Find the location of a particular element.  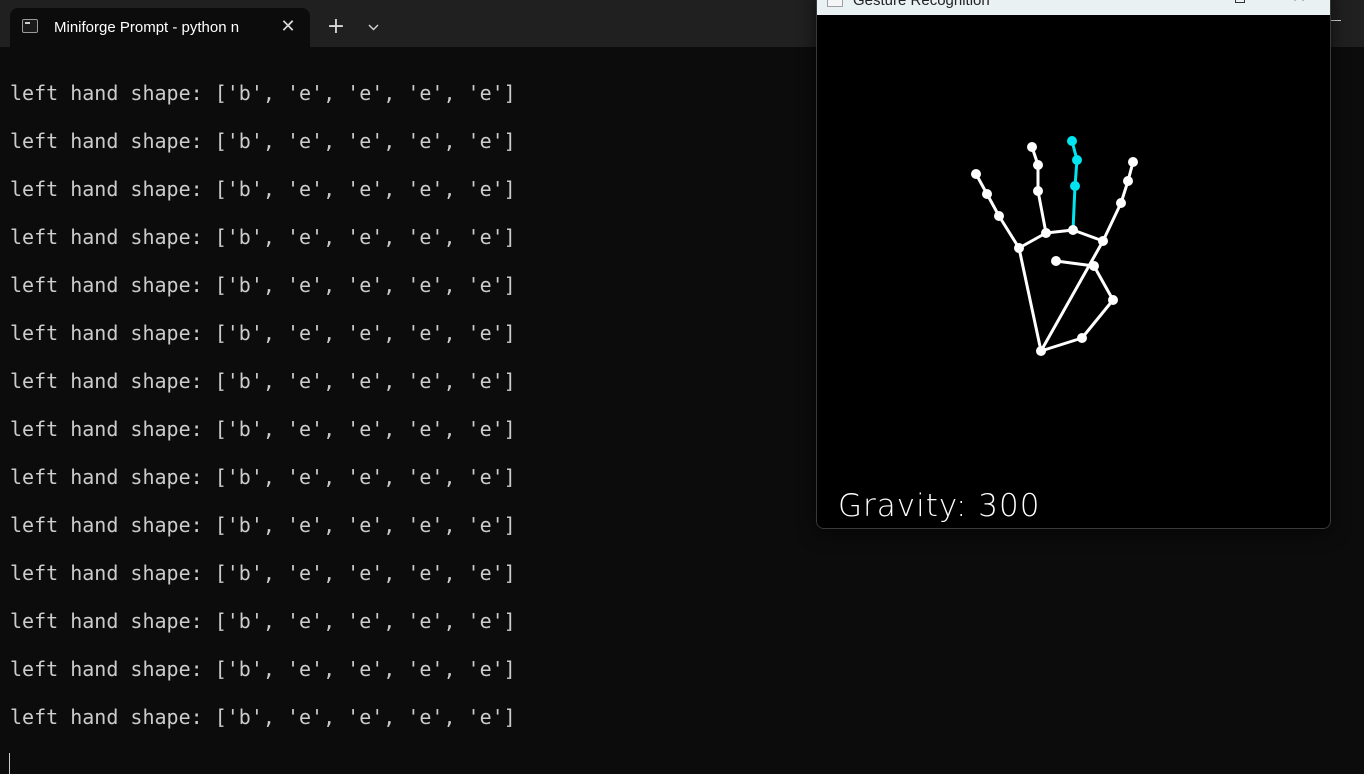

chevron-down-icon is located at coordinates (373, 28).